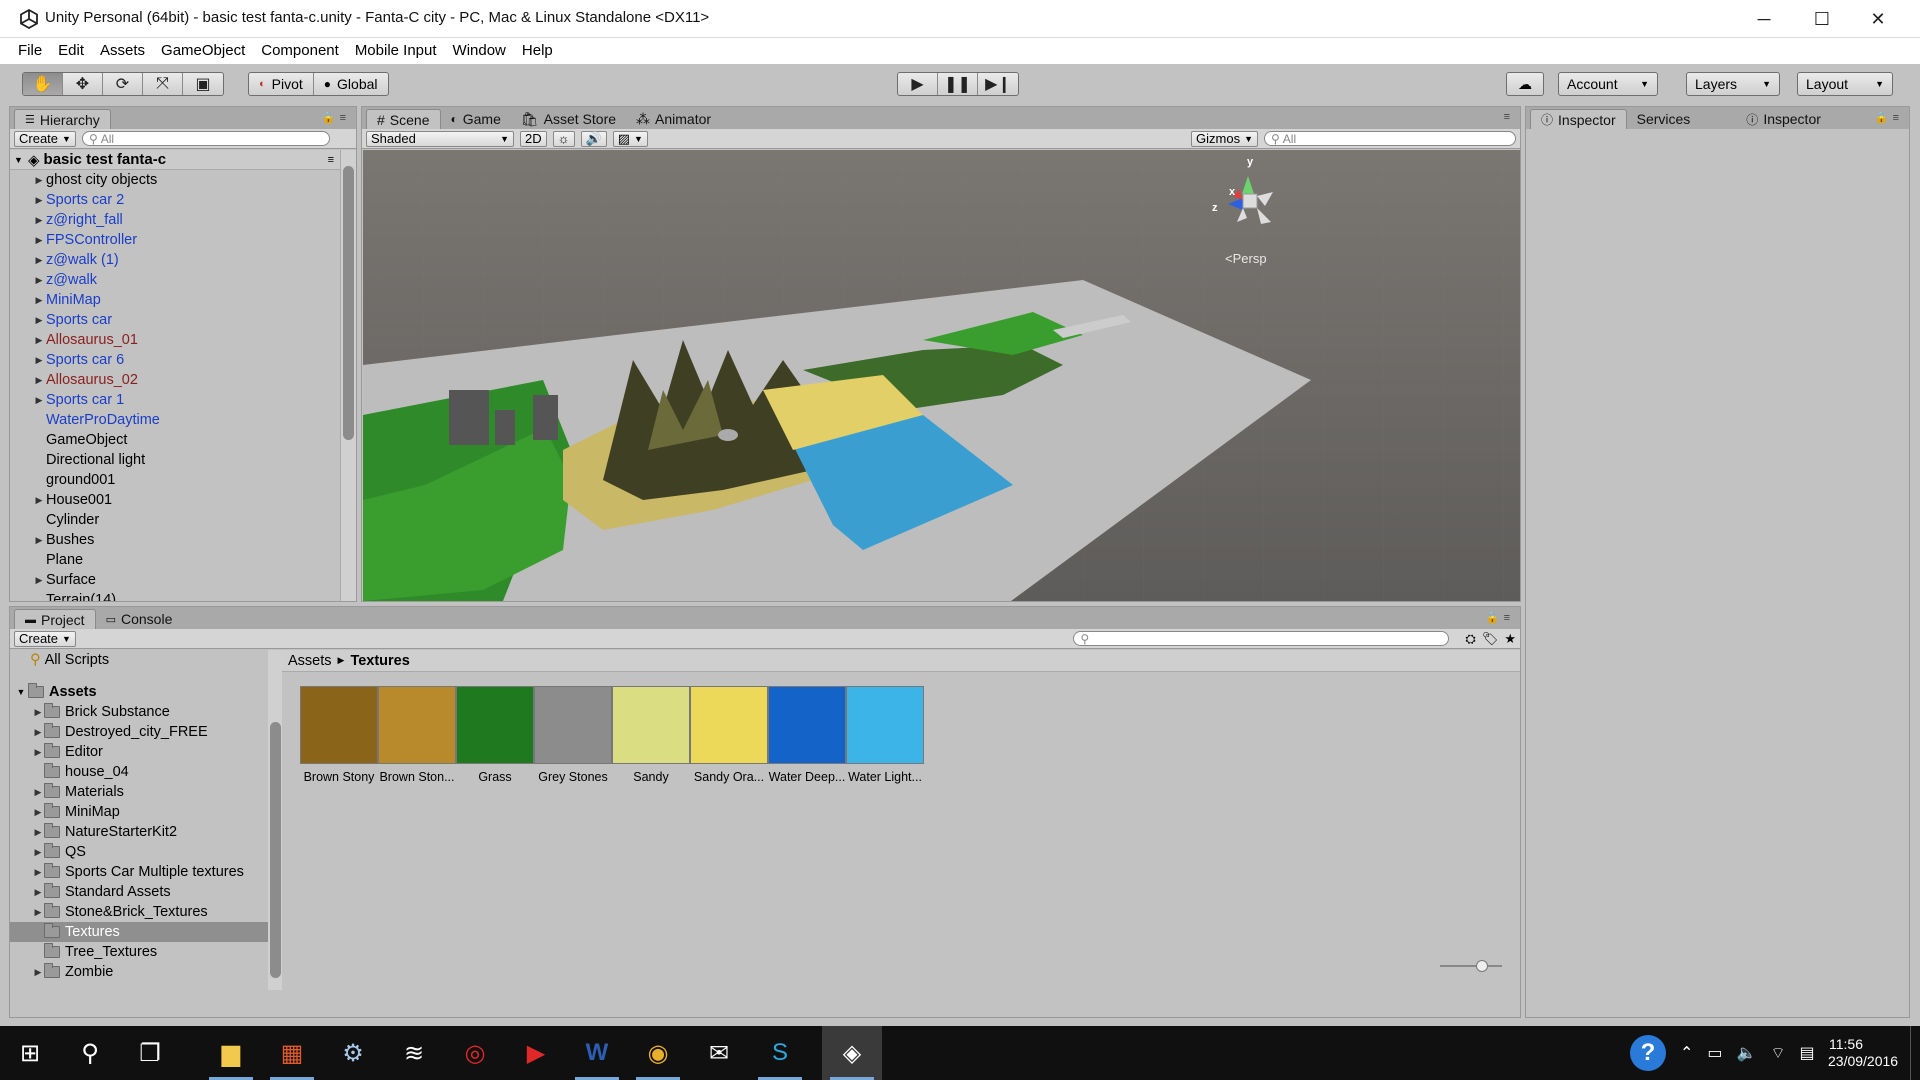 The height and width of the screenshot is (1080, 1920). Describe the element at coordinates (139, 872) in the screenshot. I see `project-folder-item: ▶ Sports Car Multiple textures` at that location.